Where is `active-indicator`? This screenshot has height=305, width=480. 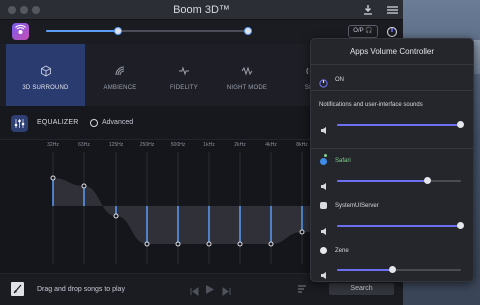
active-indicator is located at coordinates (325, 155).